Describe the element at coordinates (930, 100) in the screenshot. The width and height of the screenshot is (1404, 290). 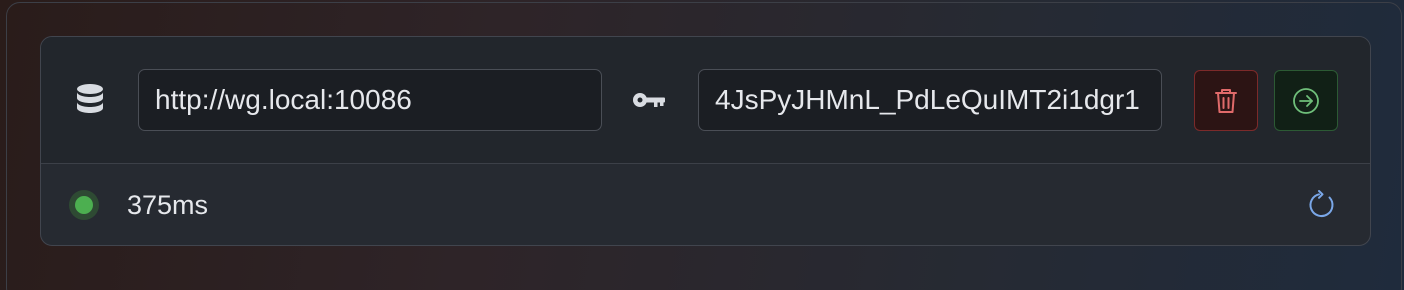
I see `api-key-input: 4JsPyJHMnL_PdLeQuIMT2i1dgr1` at that location.